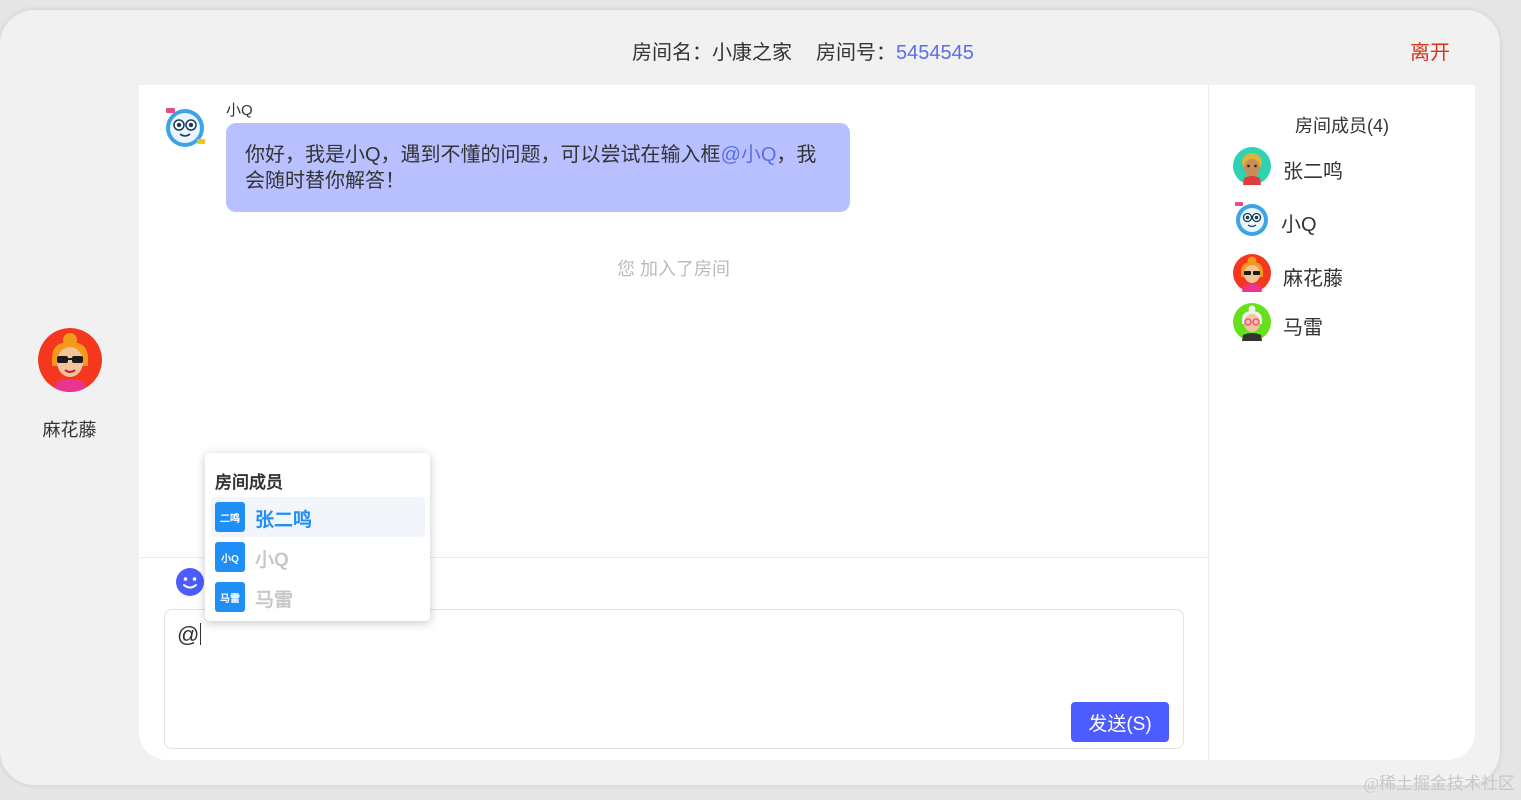  I want to click on leave-button: 离开, so click(1430, 50).